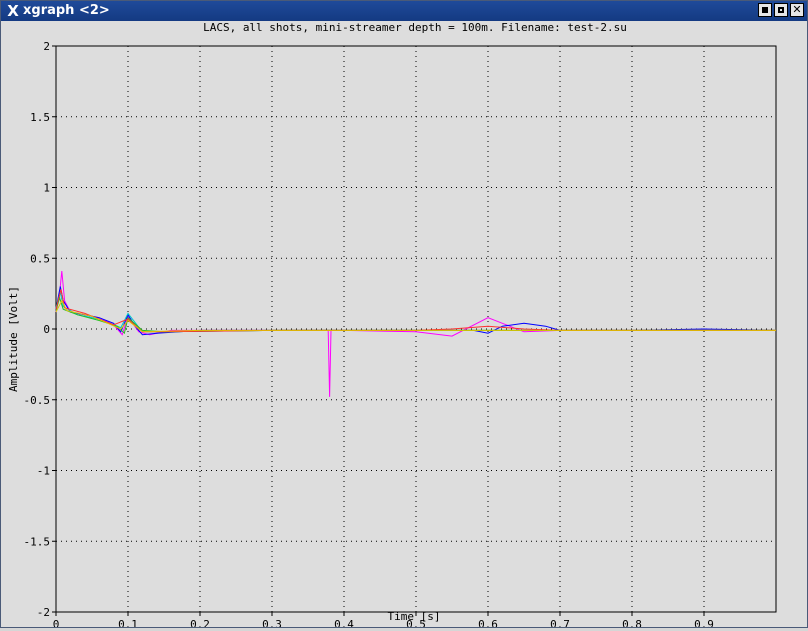  I want to click on y-tick-label: -1.5, so click(37, 541).